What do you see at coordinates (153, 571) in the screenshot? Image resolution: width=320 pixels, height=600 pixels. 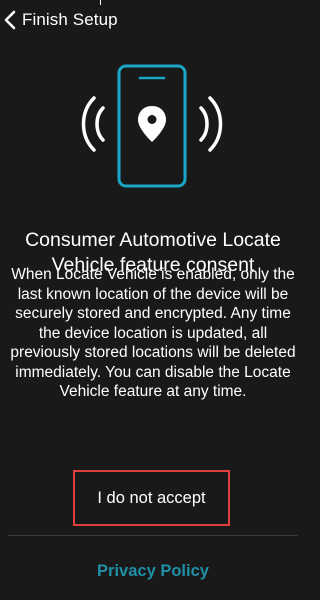 I see `privacy-policy-link: Privacy Policy` at bounding box center [153, 571].